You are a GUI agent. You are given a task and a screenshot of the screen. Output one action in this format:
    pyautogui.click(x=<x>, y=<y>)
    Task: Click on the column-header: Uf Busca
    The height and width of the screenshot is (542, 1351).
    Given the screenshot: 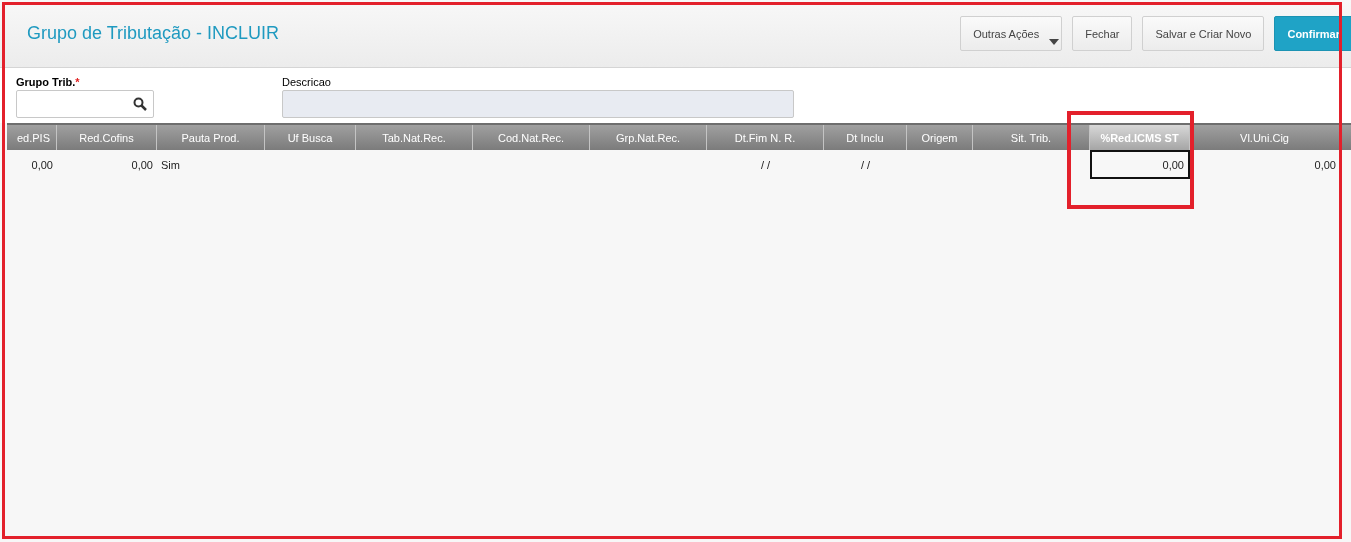 What is the action you would take?
    pyautogui.click(x=310, y=137)
    